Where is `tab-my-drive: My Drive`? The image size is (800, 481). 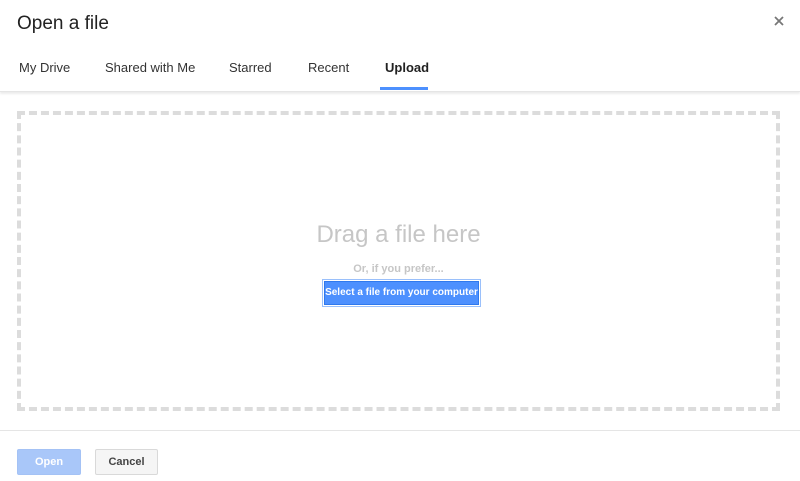
tab-my-drive: My Drive is located at coordinates (44, 68).